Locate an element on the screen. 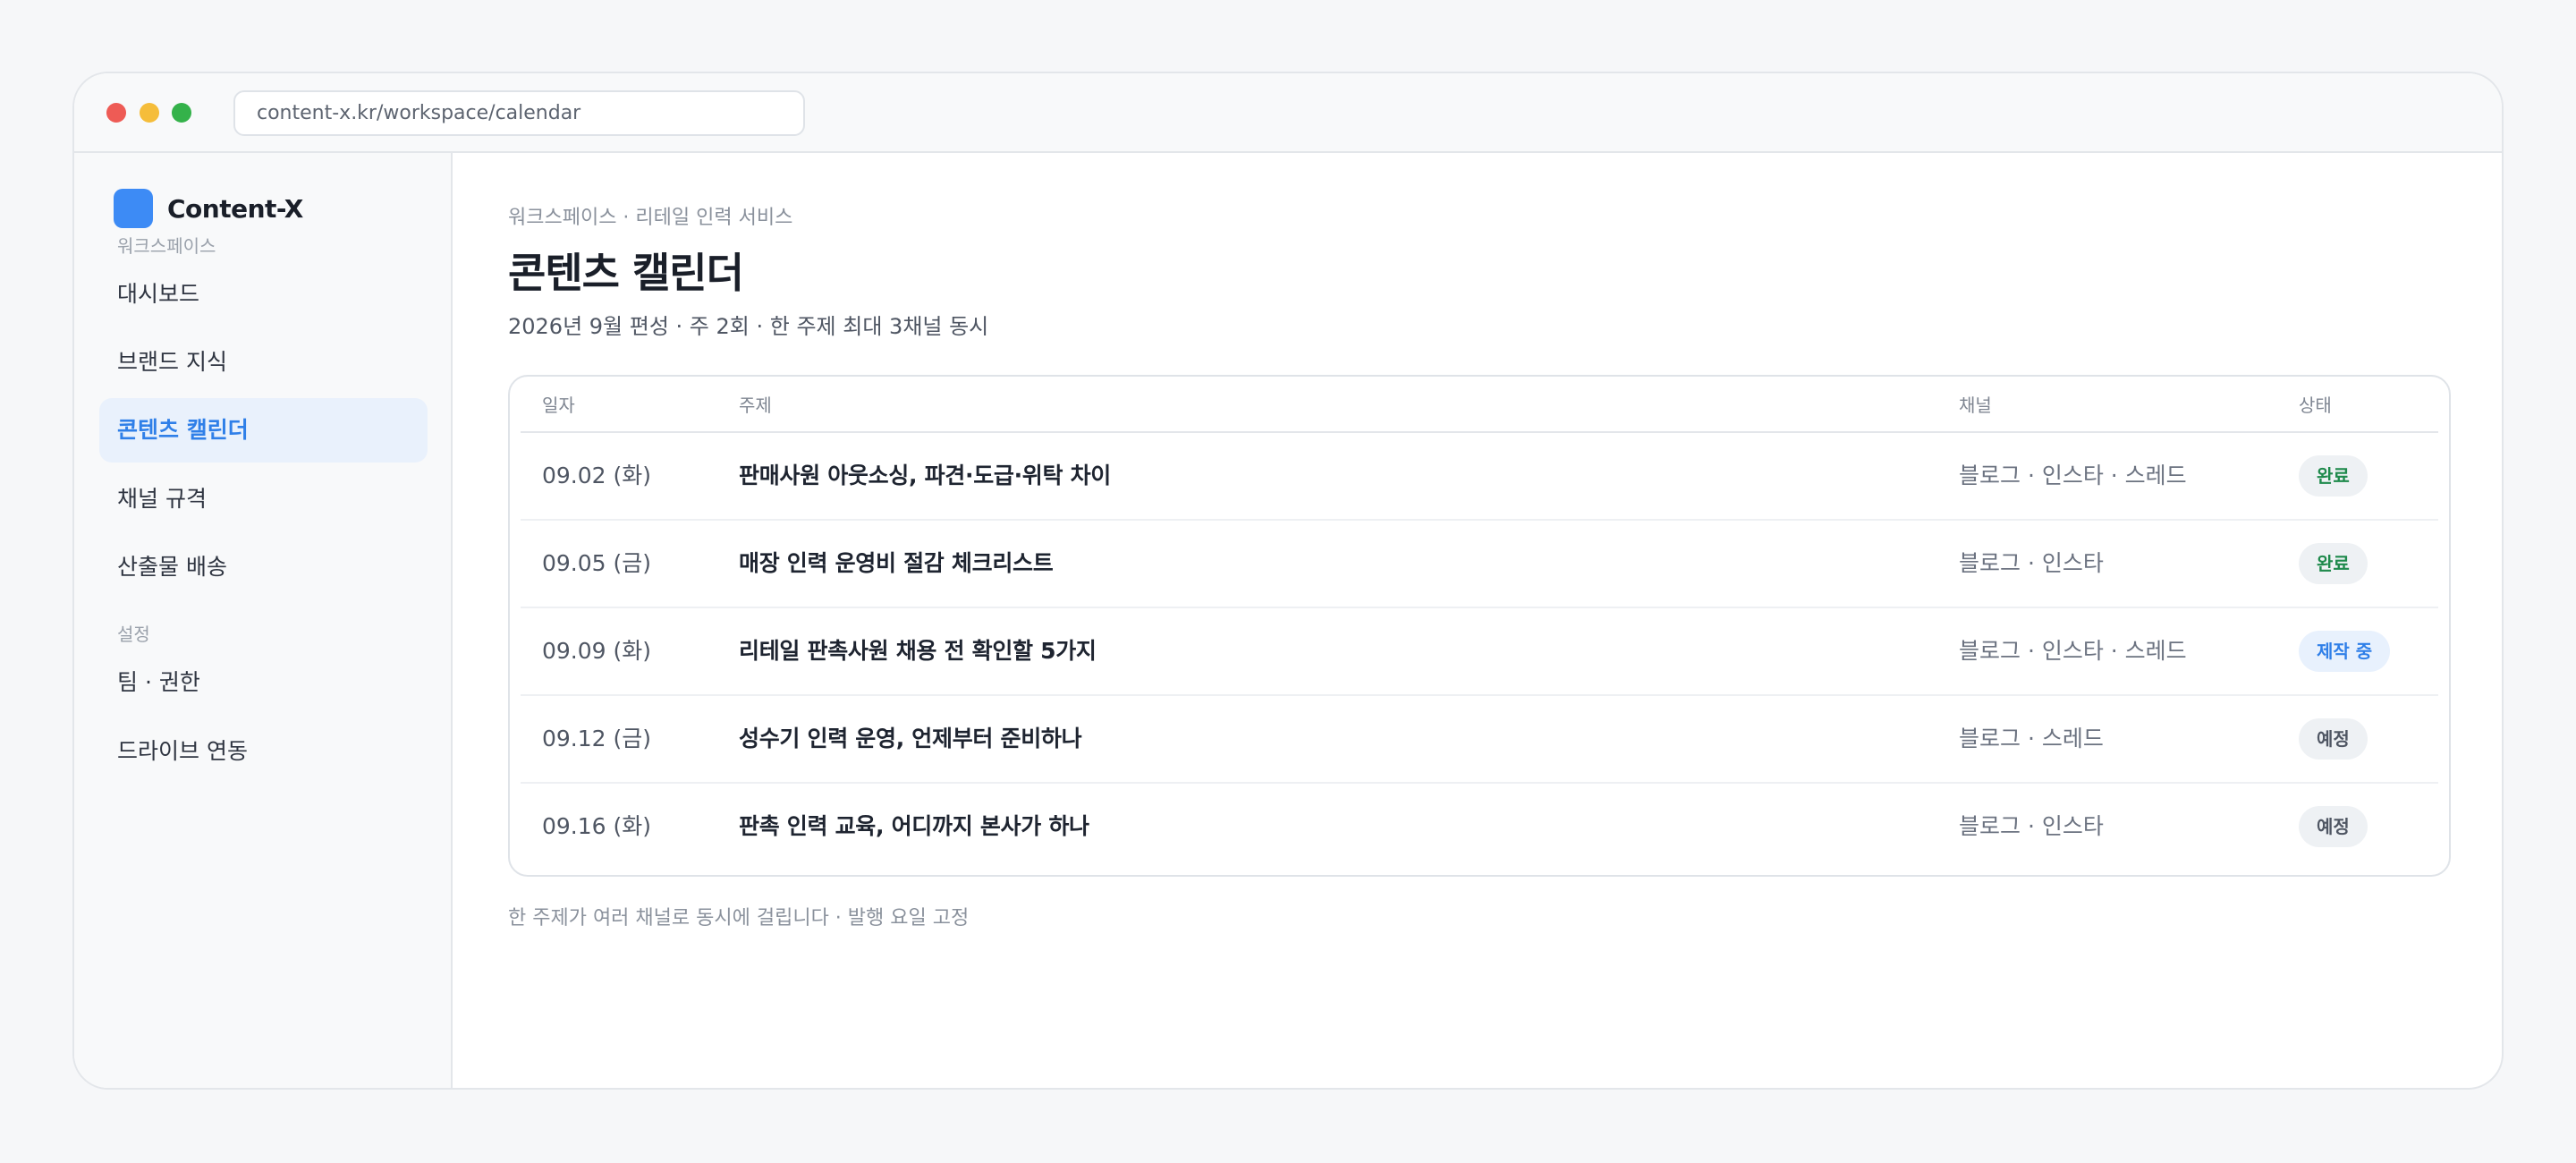 Image resolution: width=2576 pixels, height=1163 pixels. address-bar: content-x.kr/workspace/calendar is located at coordinates (519, 113).